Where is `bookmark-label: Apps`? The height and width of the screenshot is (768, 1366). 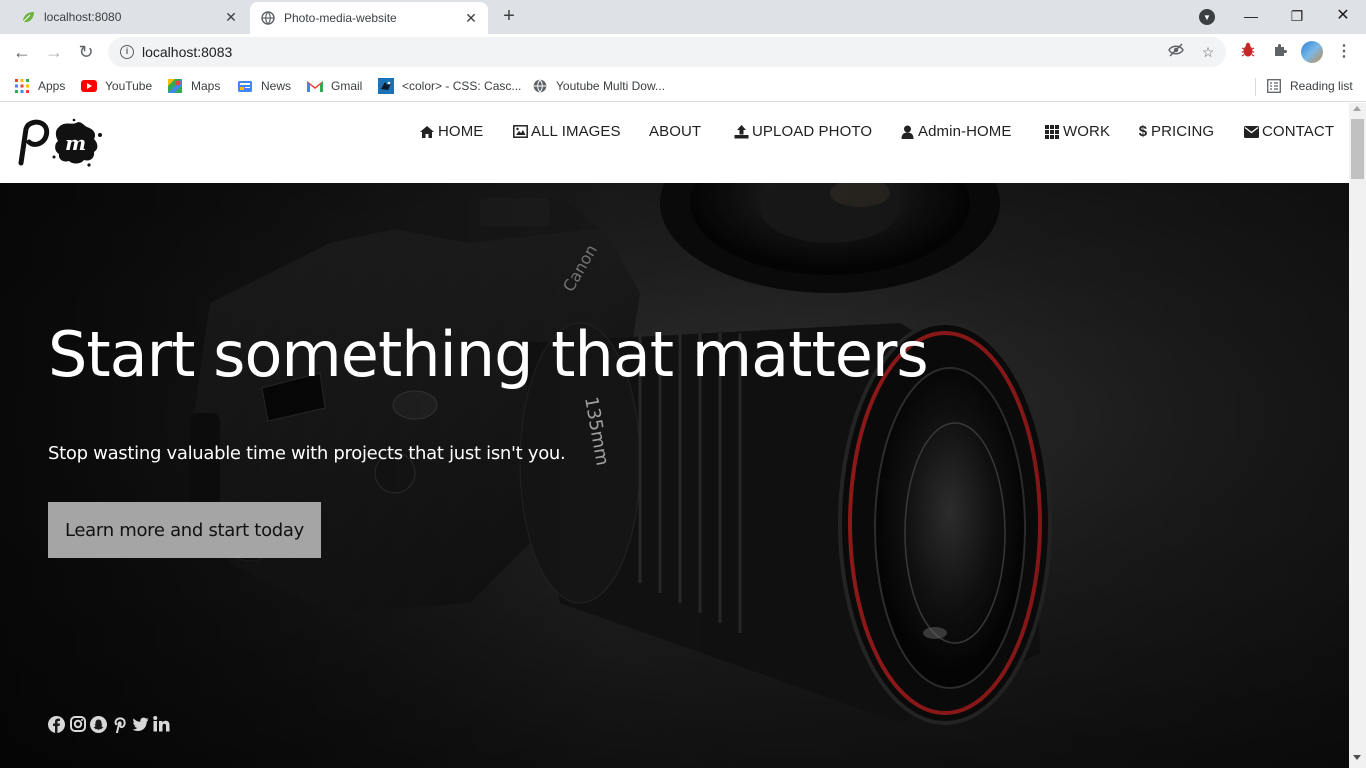
bookmark-label: Apps is located at coordinates (52, 86).